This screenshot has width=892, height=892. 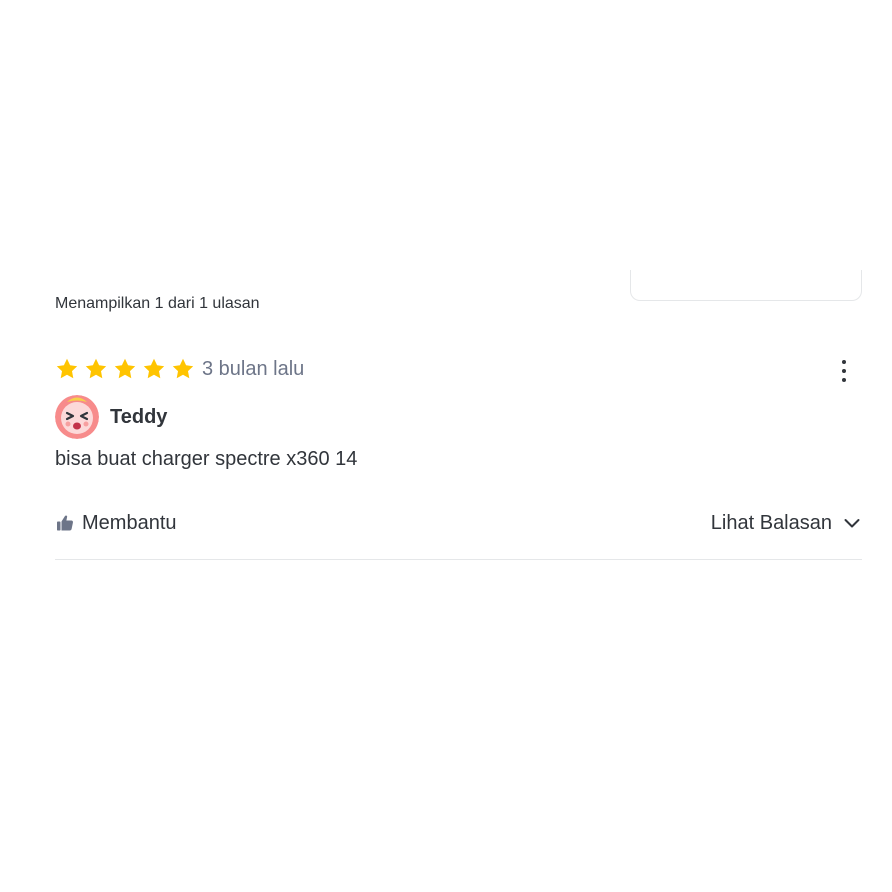 I want to click on view-replies-label: Lihat Balasan, so click(x=771, y=522).